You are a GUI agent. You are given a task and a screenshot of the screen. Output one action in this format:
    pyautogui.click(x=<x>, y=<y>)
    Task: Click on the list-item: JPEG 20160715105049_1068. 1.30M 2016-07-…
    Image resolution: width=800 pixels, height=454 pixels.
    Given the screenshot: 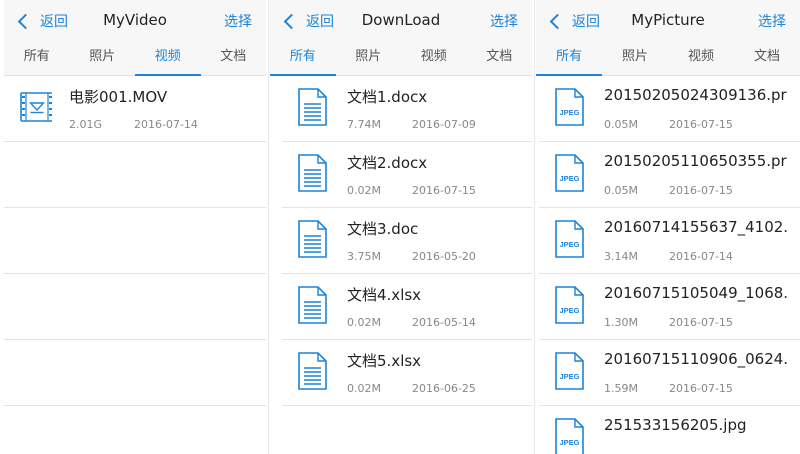 What is the action you would take?
    pyautogui.click(x=669, y=307)
    